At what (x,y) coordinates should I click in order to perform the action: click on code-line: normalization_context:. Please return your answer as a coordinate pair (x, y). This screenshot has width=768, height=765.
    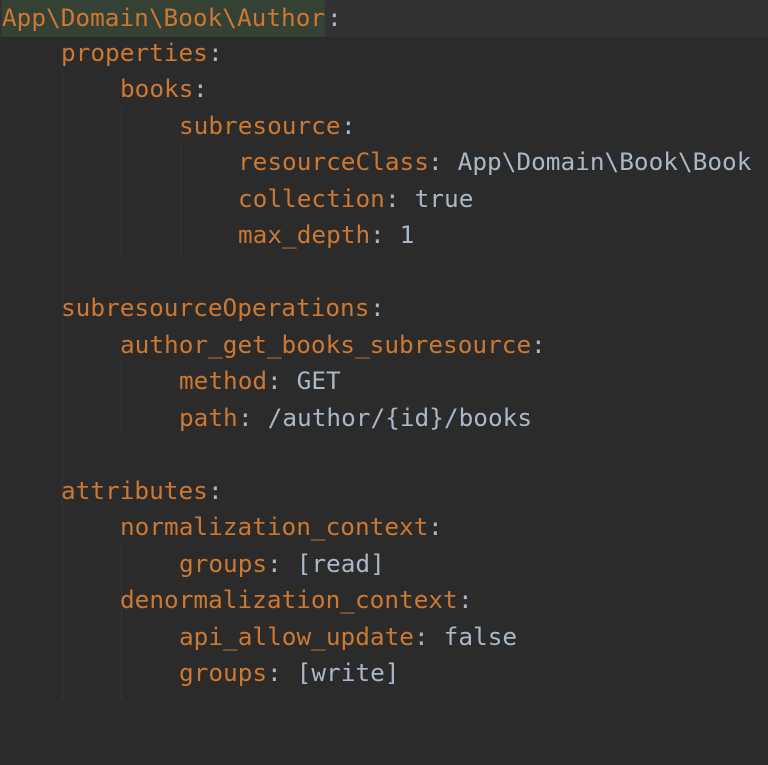
    Looking at the image, I should click on (384, 527).